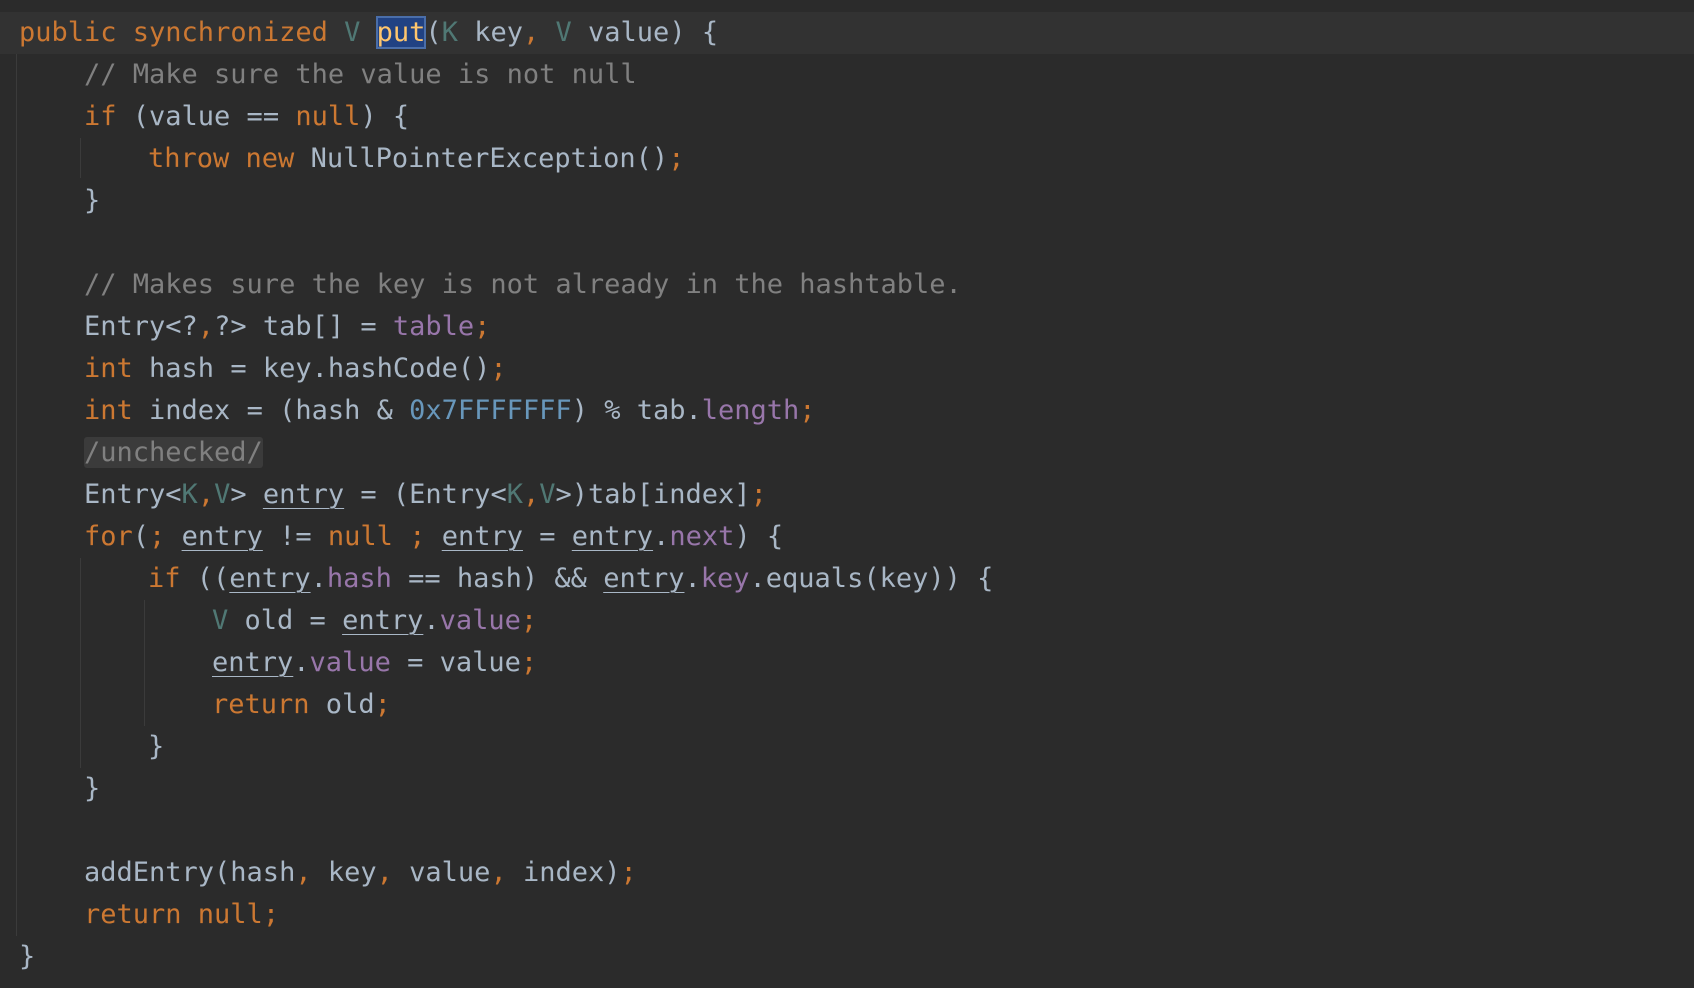  I want to click on token-field: key, so click(725, 578).